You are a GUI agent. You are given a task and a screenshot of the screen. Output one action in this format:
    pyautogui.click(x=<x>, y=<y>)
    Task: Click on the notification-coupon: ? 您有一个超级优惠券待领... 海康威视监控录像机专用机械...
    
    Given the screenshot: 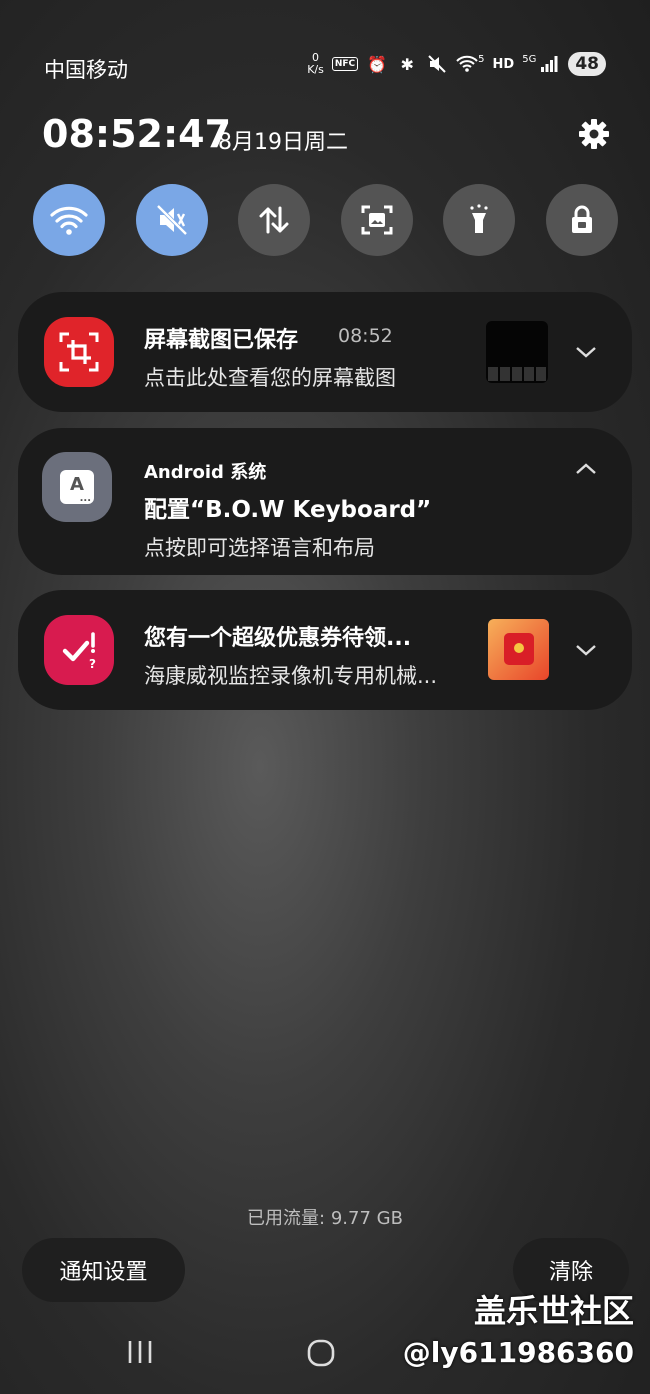 What is the action you would take?
    pyautogui.click(x=325, y=650)
    